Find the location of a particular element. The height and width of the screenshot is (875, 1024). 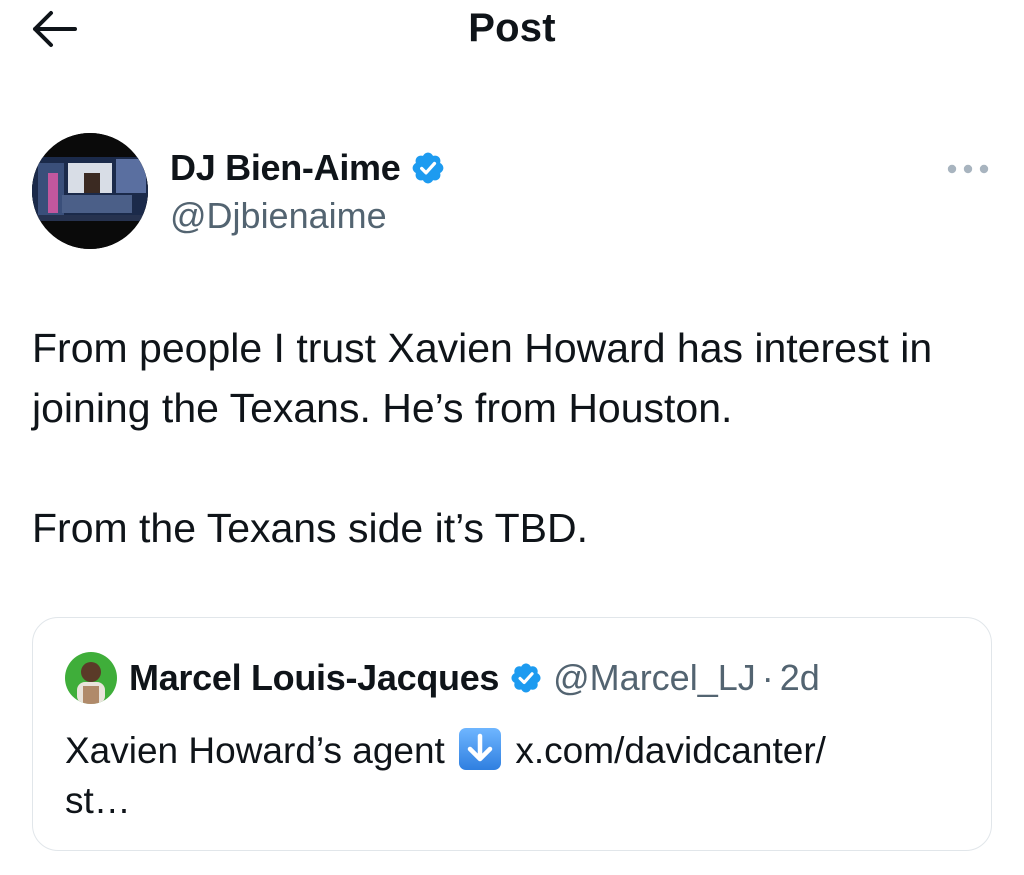

author-handle: @Djbienaime is located at coordinates (278, 216).